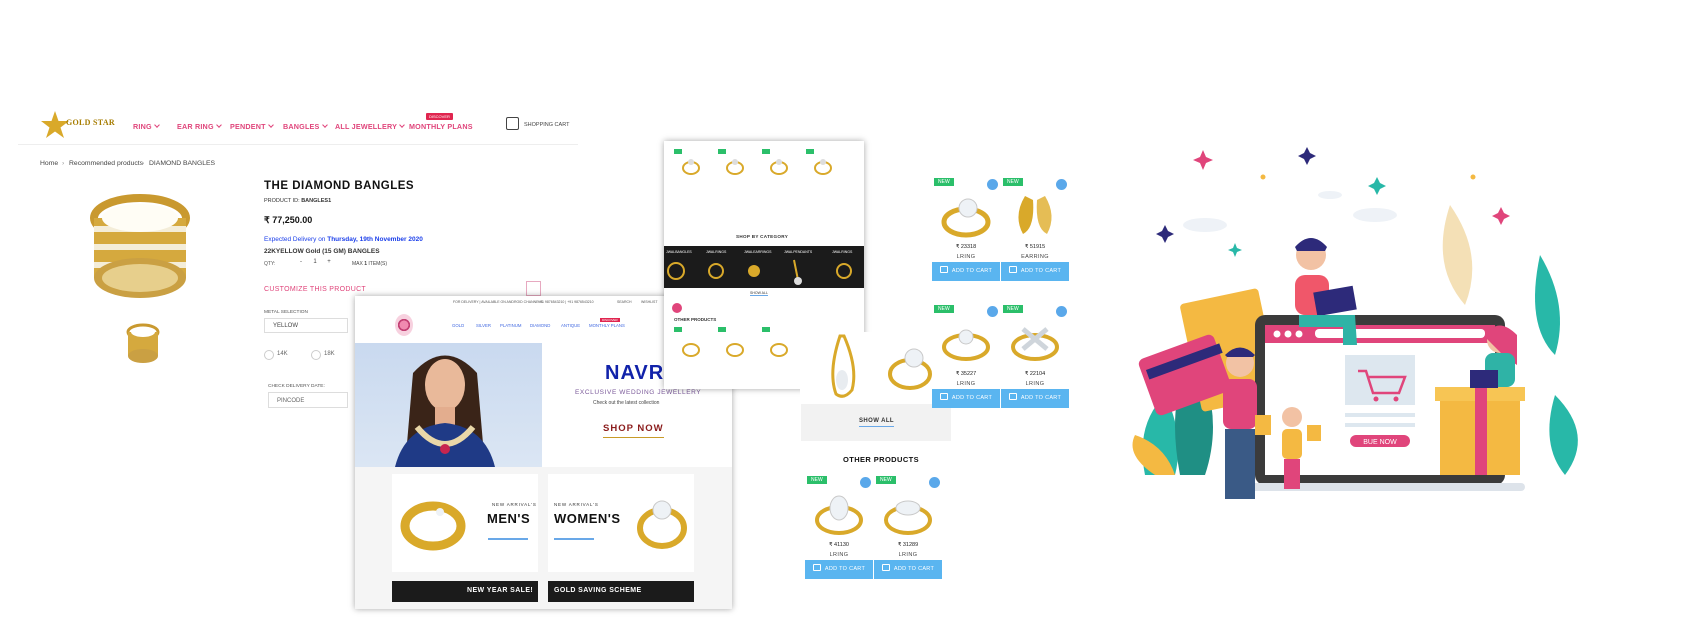 Image resolution: width=1696 pixels, height=624 pixels. I want to click on metal-select: YELLOW, so click(306, 325).